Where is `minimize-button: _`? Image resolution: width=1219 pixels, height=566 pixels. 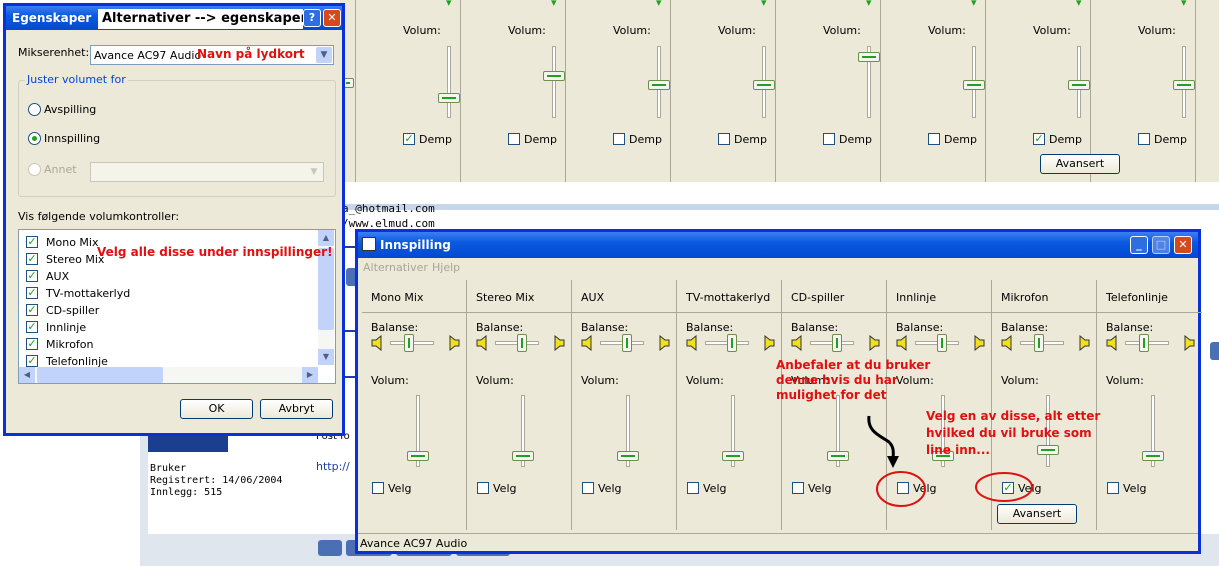
minimize-button: _ is located at coordinates (1139, 245).